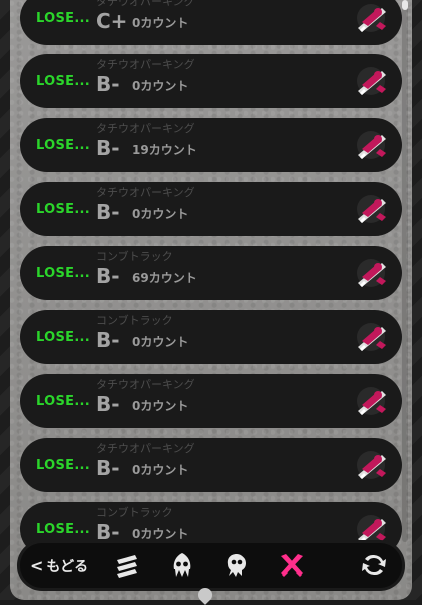 The width and height of the screenshot is (422, 605). What do you see at coordinates (292, 565) in the screenshot?
I see `crossed-weapons-icon` at bounding box center [292, 565].